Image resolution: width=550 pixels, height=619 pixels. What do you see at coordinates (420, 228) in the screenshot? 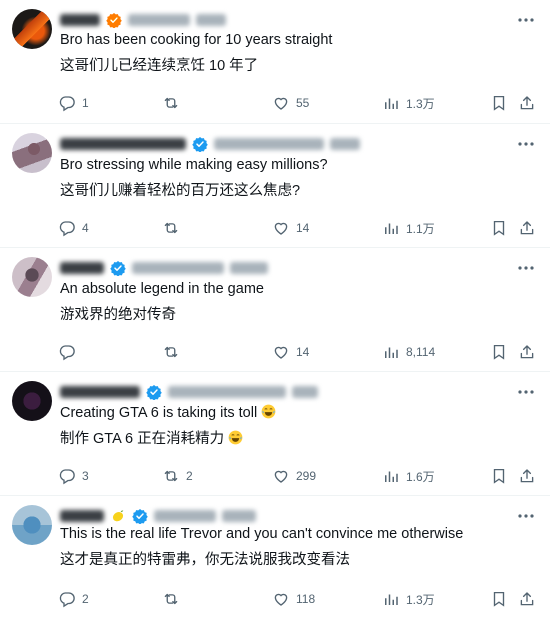
I see `views-count: 1.1万` at bounding box center [420, 228].